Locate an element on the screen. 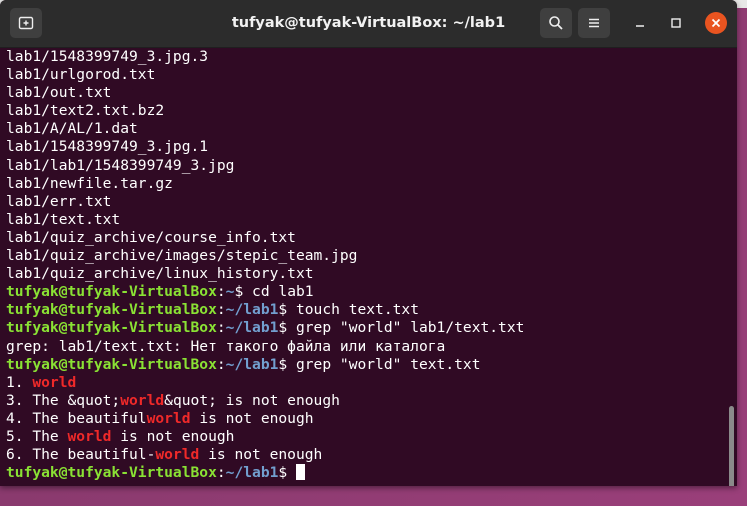  command-text: touch text.txt is located at coordinates (353, 310).